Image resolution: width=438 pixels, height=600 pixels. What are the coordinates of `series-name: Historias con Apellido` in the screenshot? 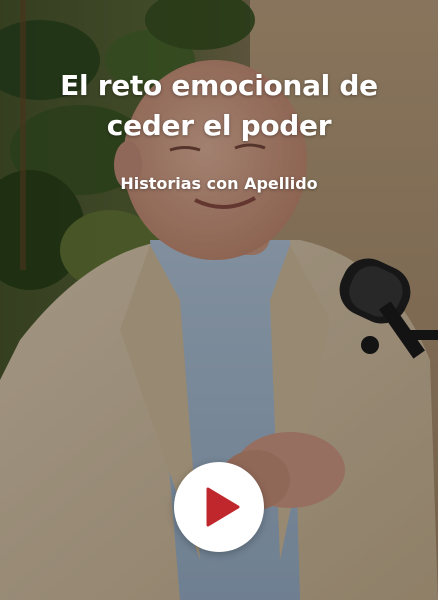 It's located at (219, 183).